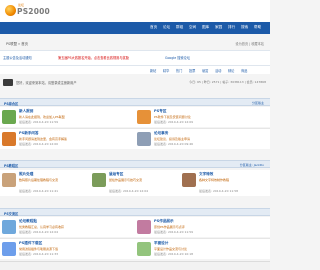 The image size is (320, 270). Describe the element at coordinates (39, 254) in the screenshot. I see `forum-last-post: 最后发表: 2010-4-20 11:33` at that location.